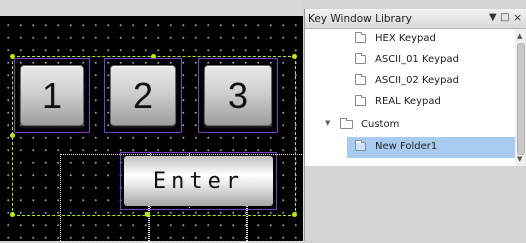  I want to click on key-label: 2, so click(143, 95).